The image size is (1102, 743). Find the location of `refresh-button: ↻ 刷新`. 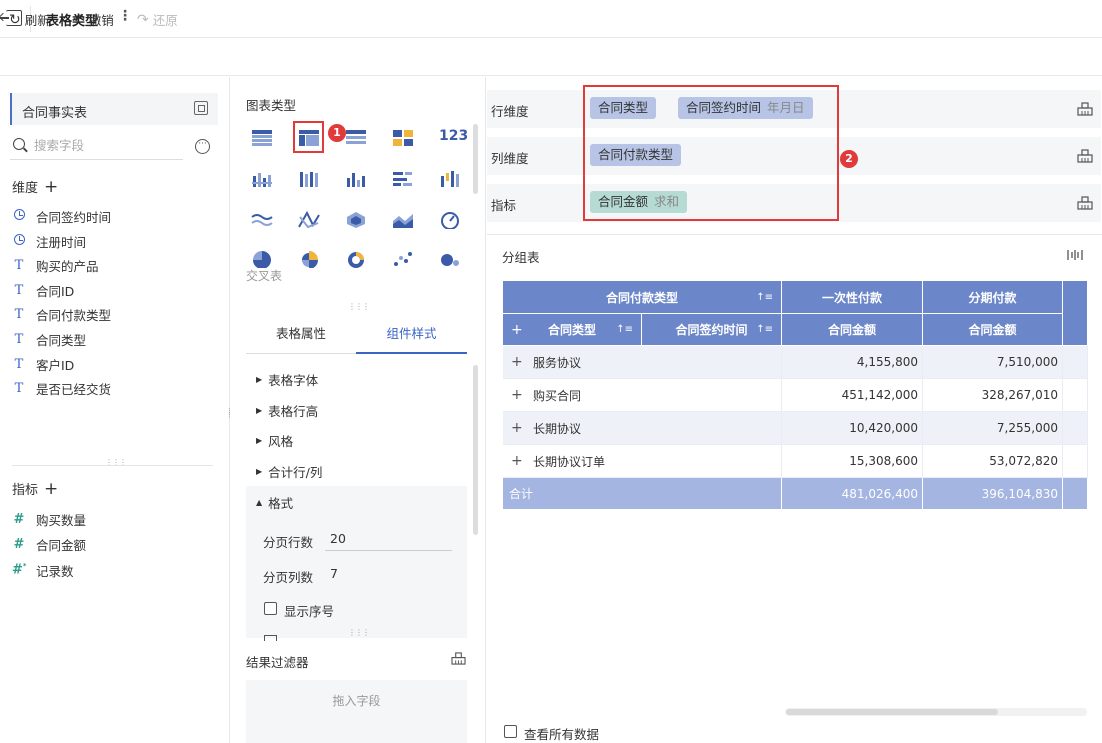

refresh-button: ↻ 刷新 is located at coordinates (29, 19).